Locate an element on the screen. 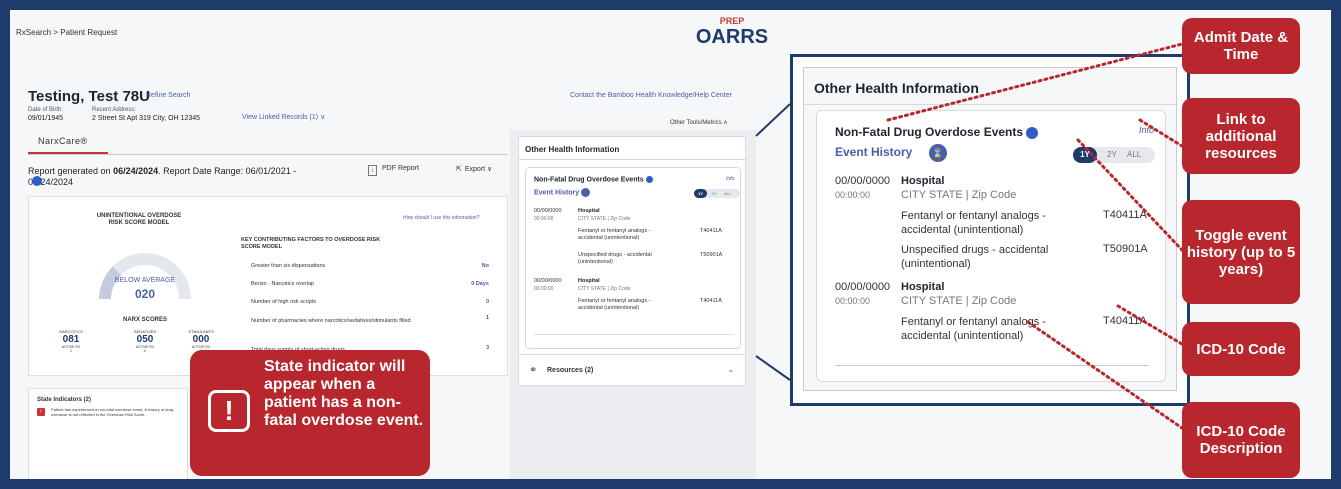 The height and width of the screenshot is (489, 1341). icd-code-pointer is located at coordinates (1150, 325).